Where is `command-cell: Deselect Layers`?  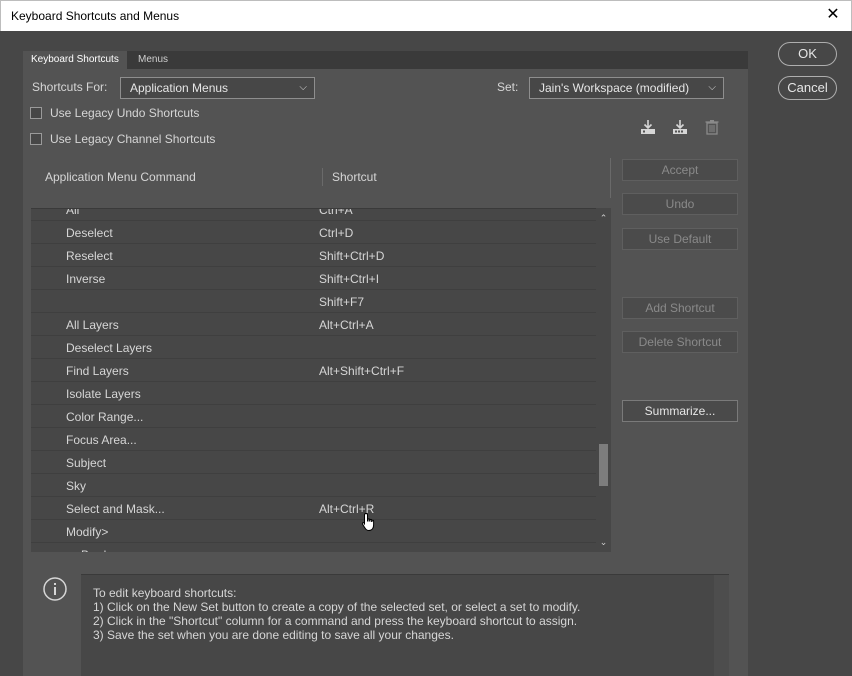
command-cell: Deselect Layers is located at coordinates (109, 348).